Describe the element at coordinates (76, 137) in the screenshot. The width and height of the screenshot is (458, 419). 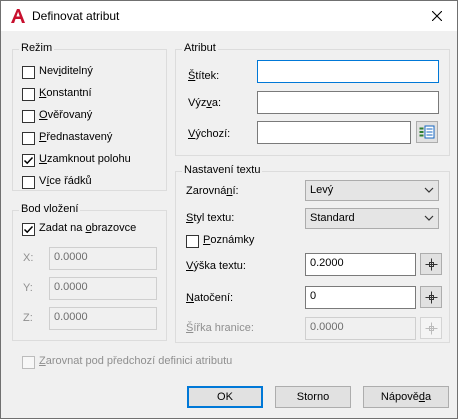
I see `preset-label: Přednastavený` at that location.